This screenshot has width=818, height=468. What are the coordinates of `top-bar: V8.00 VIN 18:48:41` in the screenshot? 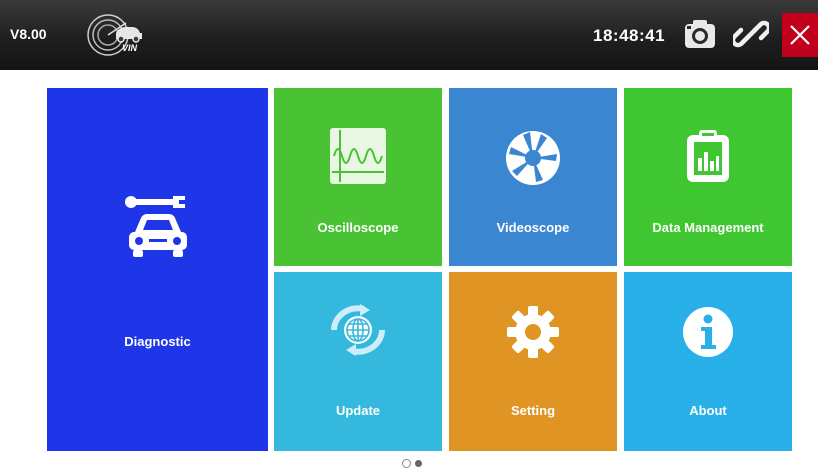 It's located at (409, 35).